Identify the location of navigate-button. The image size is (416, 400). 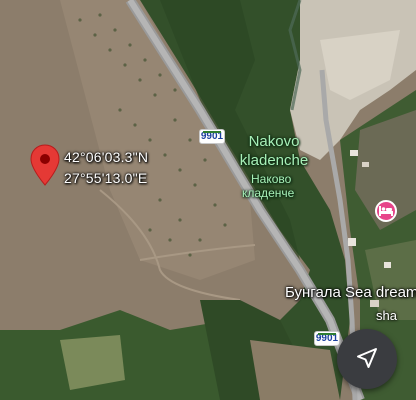
(367, 359).